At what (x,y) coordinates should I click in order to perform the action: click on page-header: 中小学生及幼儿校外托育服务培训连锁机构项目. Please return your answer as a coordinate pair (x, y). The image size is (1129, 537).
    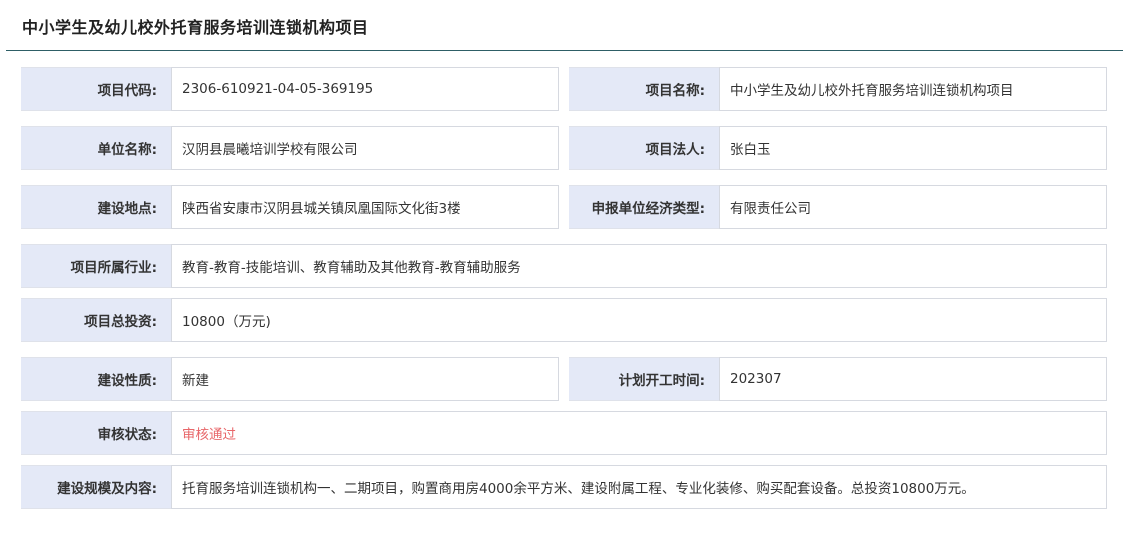
    Looking at the image, I should click on (564, 25).